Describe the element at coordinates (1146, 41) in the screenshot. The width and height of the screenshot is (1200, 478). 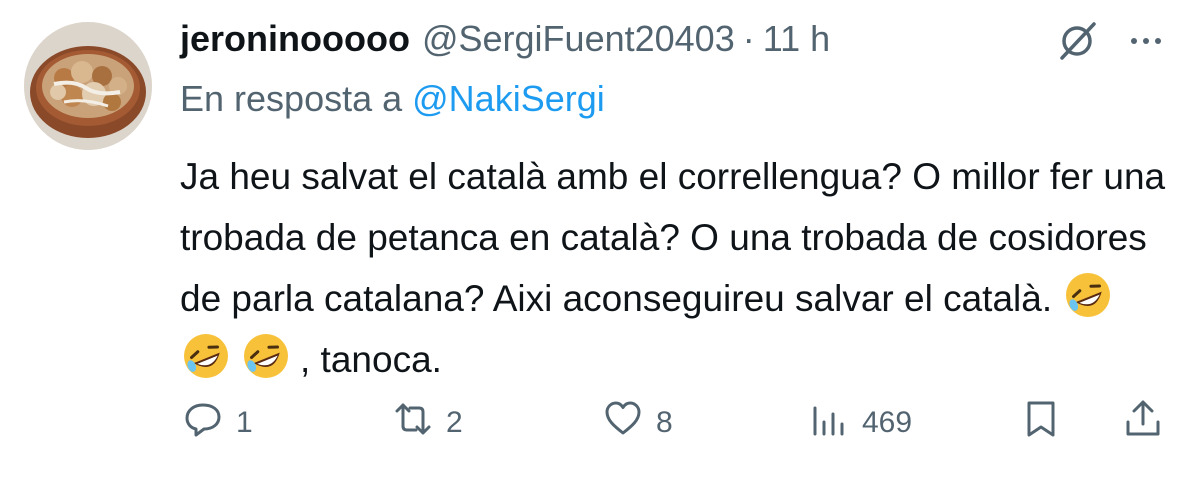
I see `more-dots-icon` at that location.